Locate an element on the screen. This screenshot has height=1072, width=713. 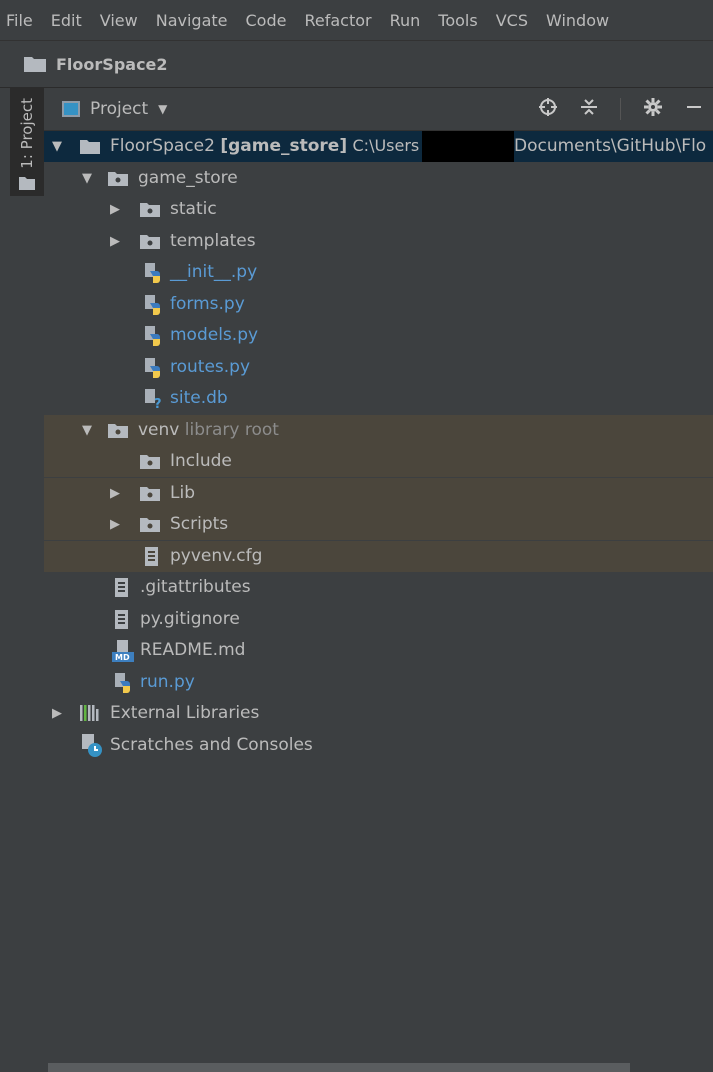
collapse-all-icon is located at coordinates (589, 109).